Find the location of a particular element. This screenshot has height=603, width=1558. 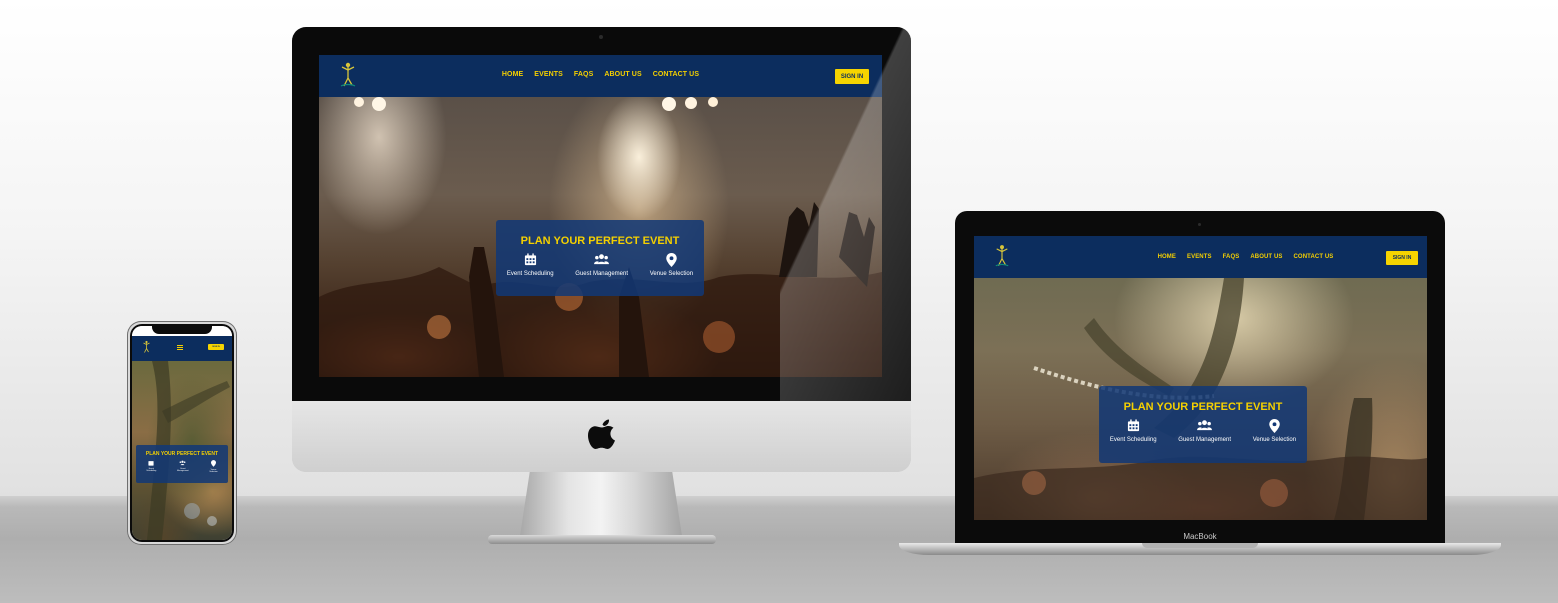

feature-label-line2: Scheduling is located at coordinates (151, 471).